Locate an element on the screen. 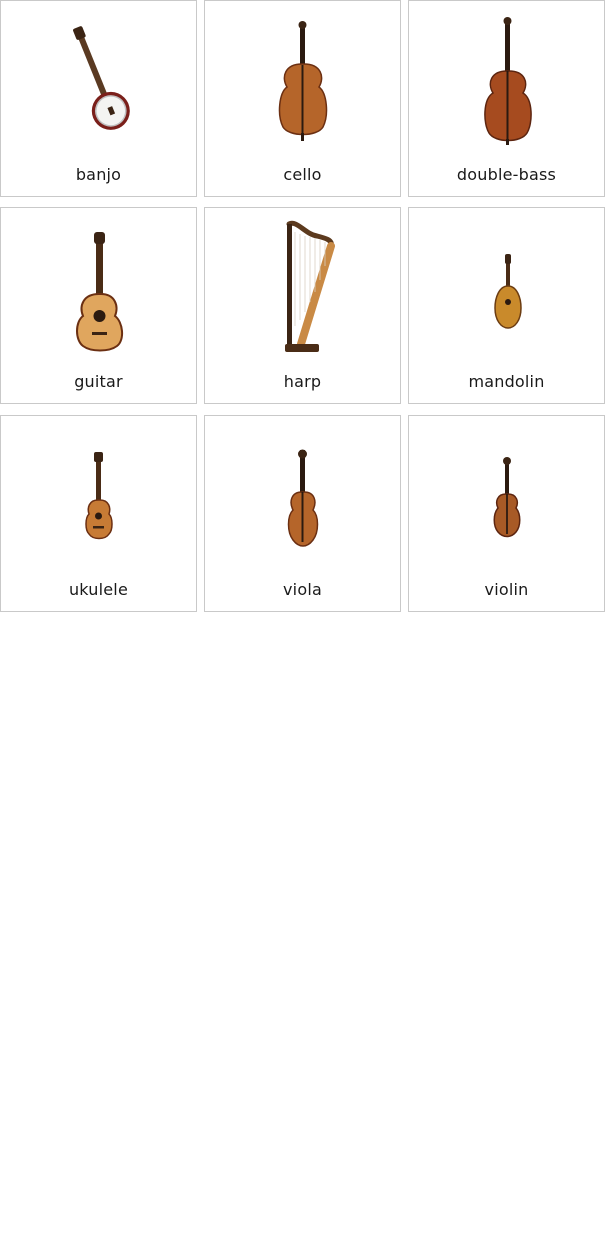 This screenshot has height=1244, width=610. card-label: violin is located at coordinates (506, 589).